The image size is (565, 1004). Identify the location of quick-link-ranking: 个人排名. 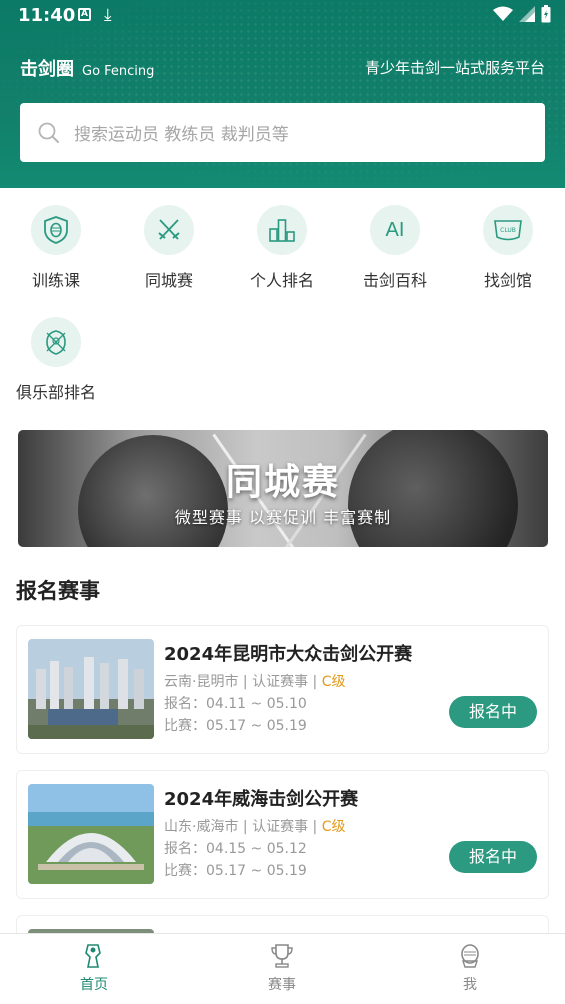
(282, 248).